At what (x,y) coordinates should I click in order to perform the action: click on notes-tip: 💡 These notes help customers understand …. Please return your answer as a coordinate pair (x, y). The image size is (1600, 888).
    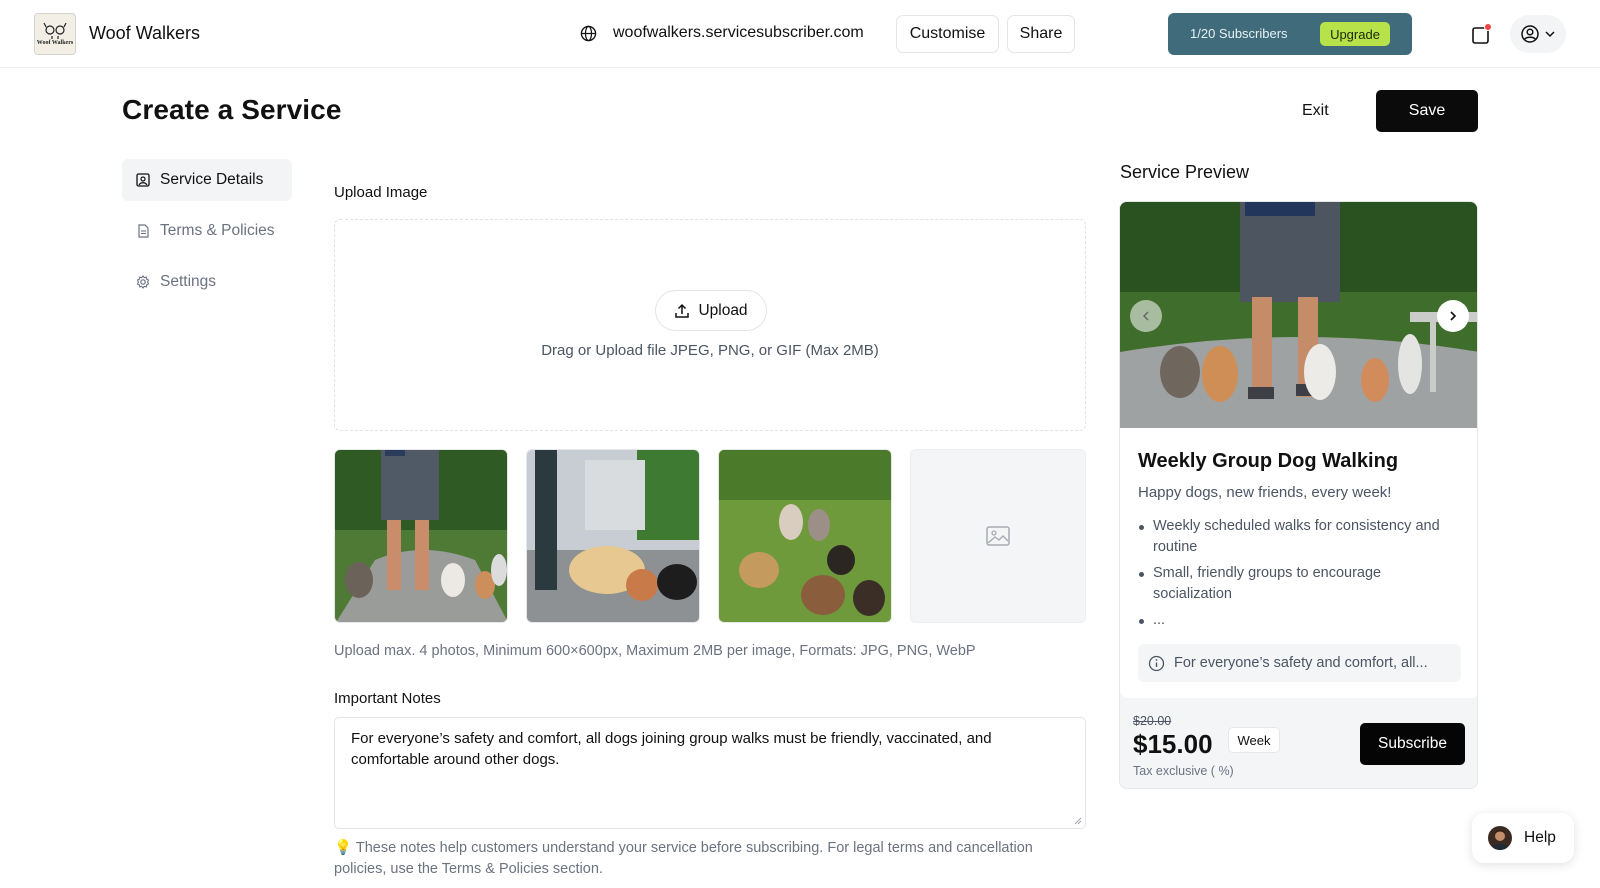
    Looking at the image, I should click on (684, 859).